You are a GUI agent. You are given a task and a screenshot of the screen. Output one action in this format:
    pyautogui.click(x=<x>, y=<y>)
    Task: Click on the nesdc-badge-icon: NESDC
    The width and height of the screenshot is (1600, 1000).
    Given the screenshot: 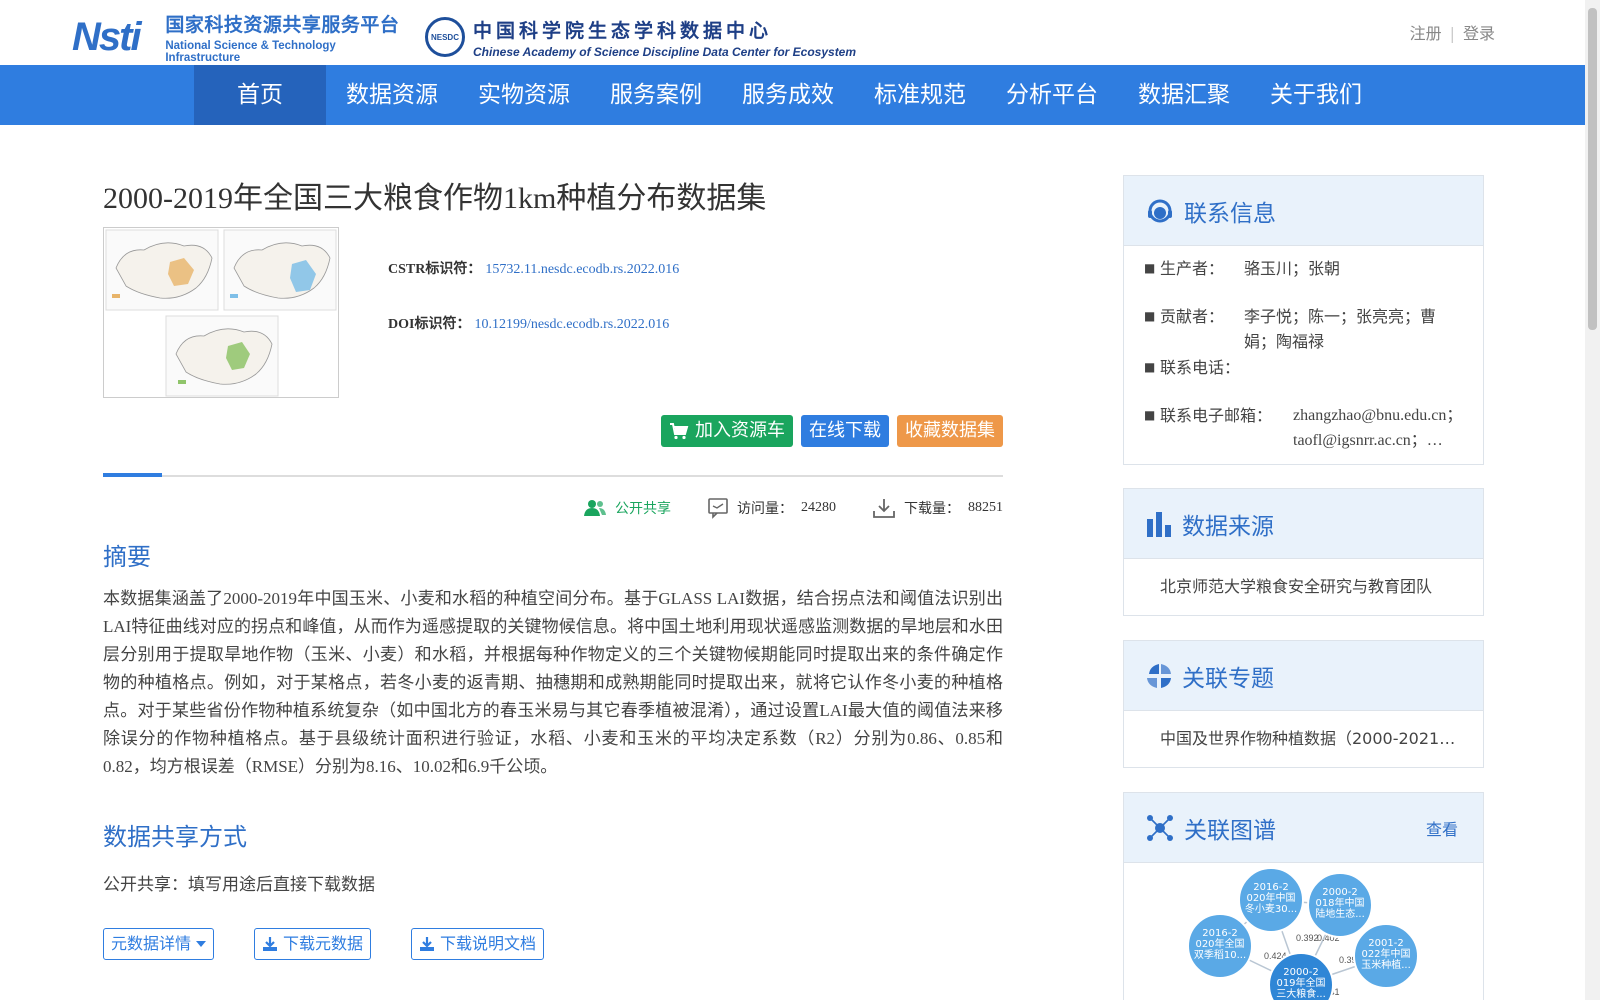 What is the action you would take?
    pyautogui.click(x=445, y=37)
    